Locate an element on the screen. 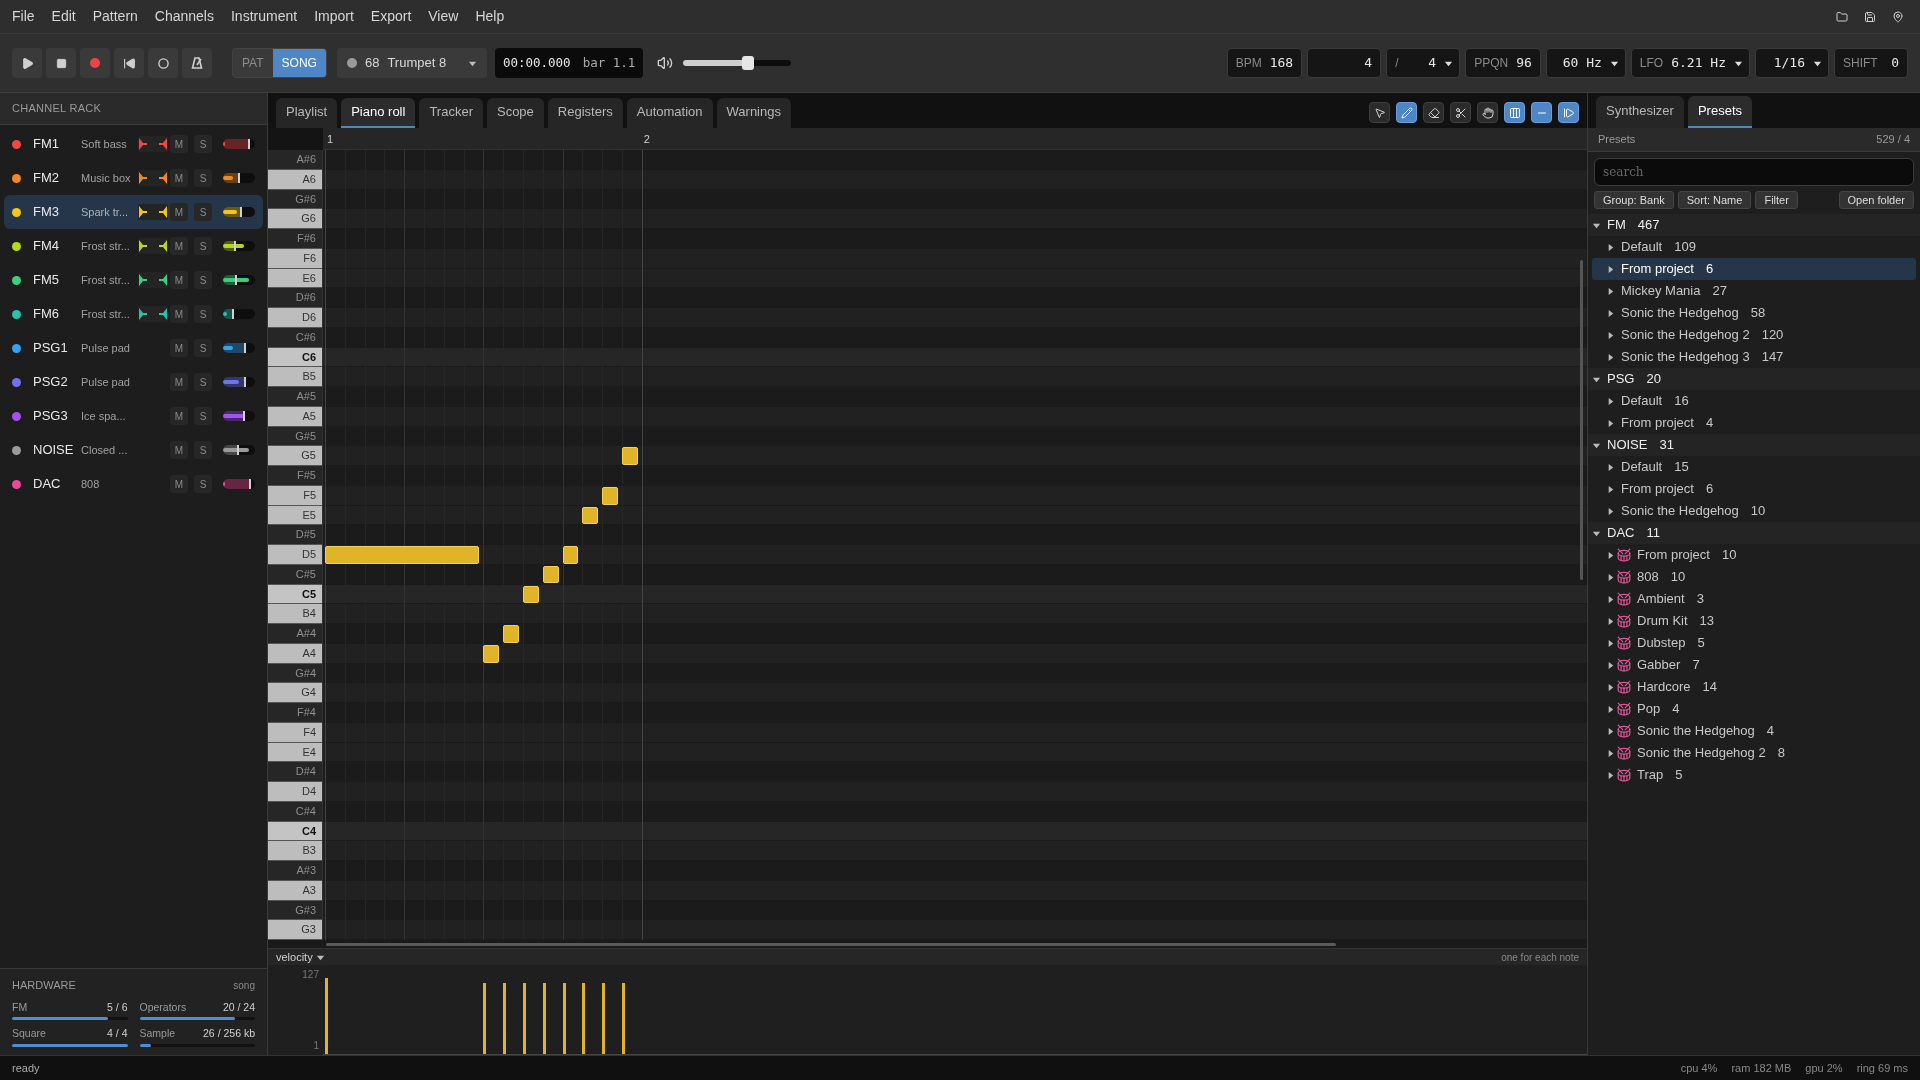 This screenshot has height=1080, width=1920. channel-row: PSG2 Pulse pad M S is located at coordinates (133, 382).